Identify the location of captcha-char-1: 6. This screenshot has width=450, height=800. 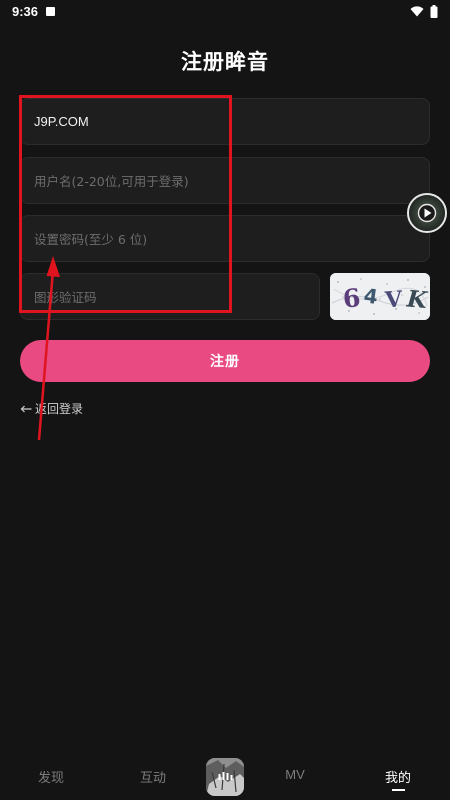
(351, 298).